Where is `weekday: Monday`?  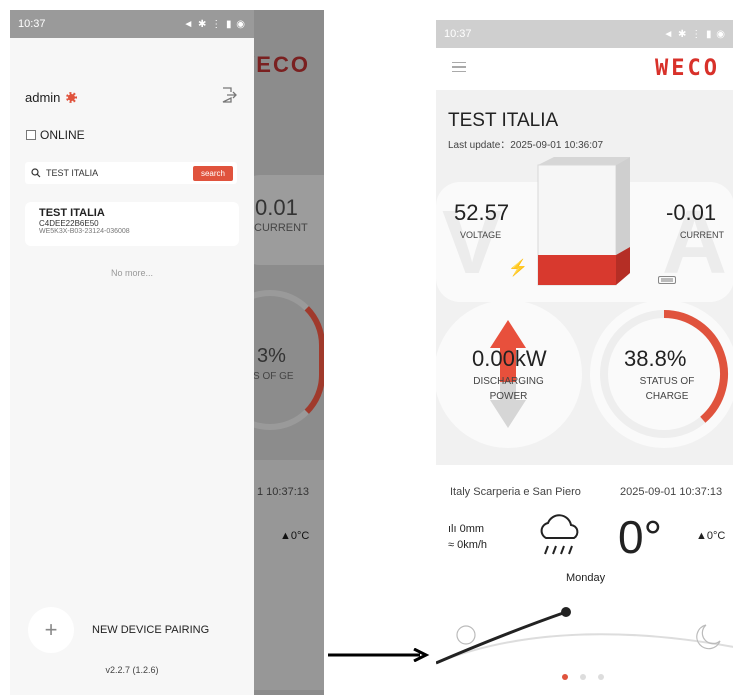
weekday: Monday is located at coordinates (586, 578).